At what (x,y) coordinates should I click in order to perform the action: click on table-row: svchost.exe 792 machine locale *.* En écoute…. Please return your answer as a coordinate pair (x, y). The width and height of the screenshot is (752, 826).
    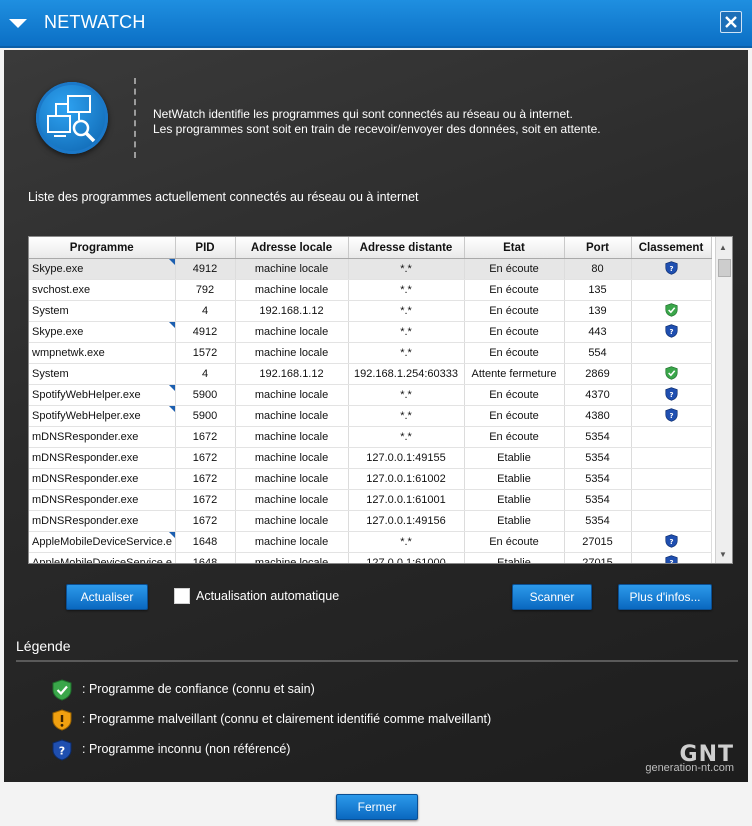
    Looking at the image, I should click on (370, 290).